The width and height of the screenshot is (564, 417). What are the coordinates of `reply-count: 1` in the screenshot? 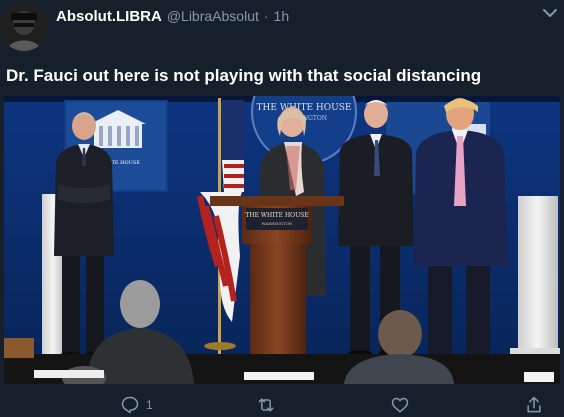 It's located at (149, 405).